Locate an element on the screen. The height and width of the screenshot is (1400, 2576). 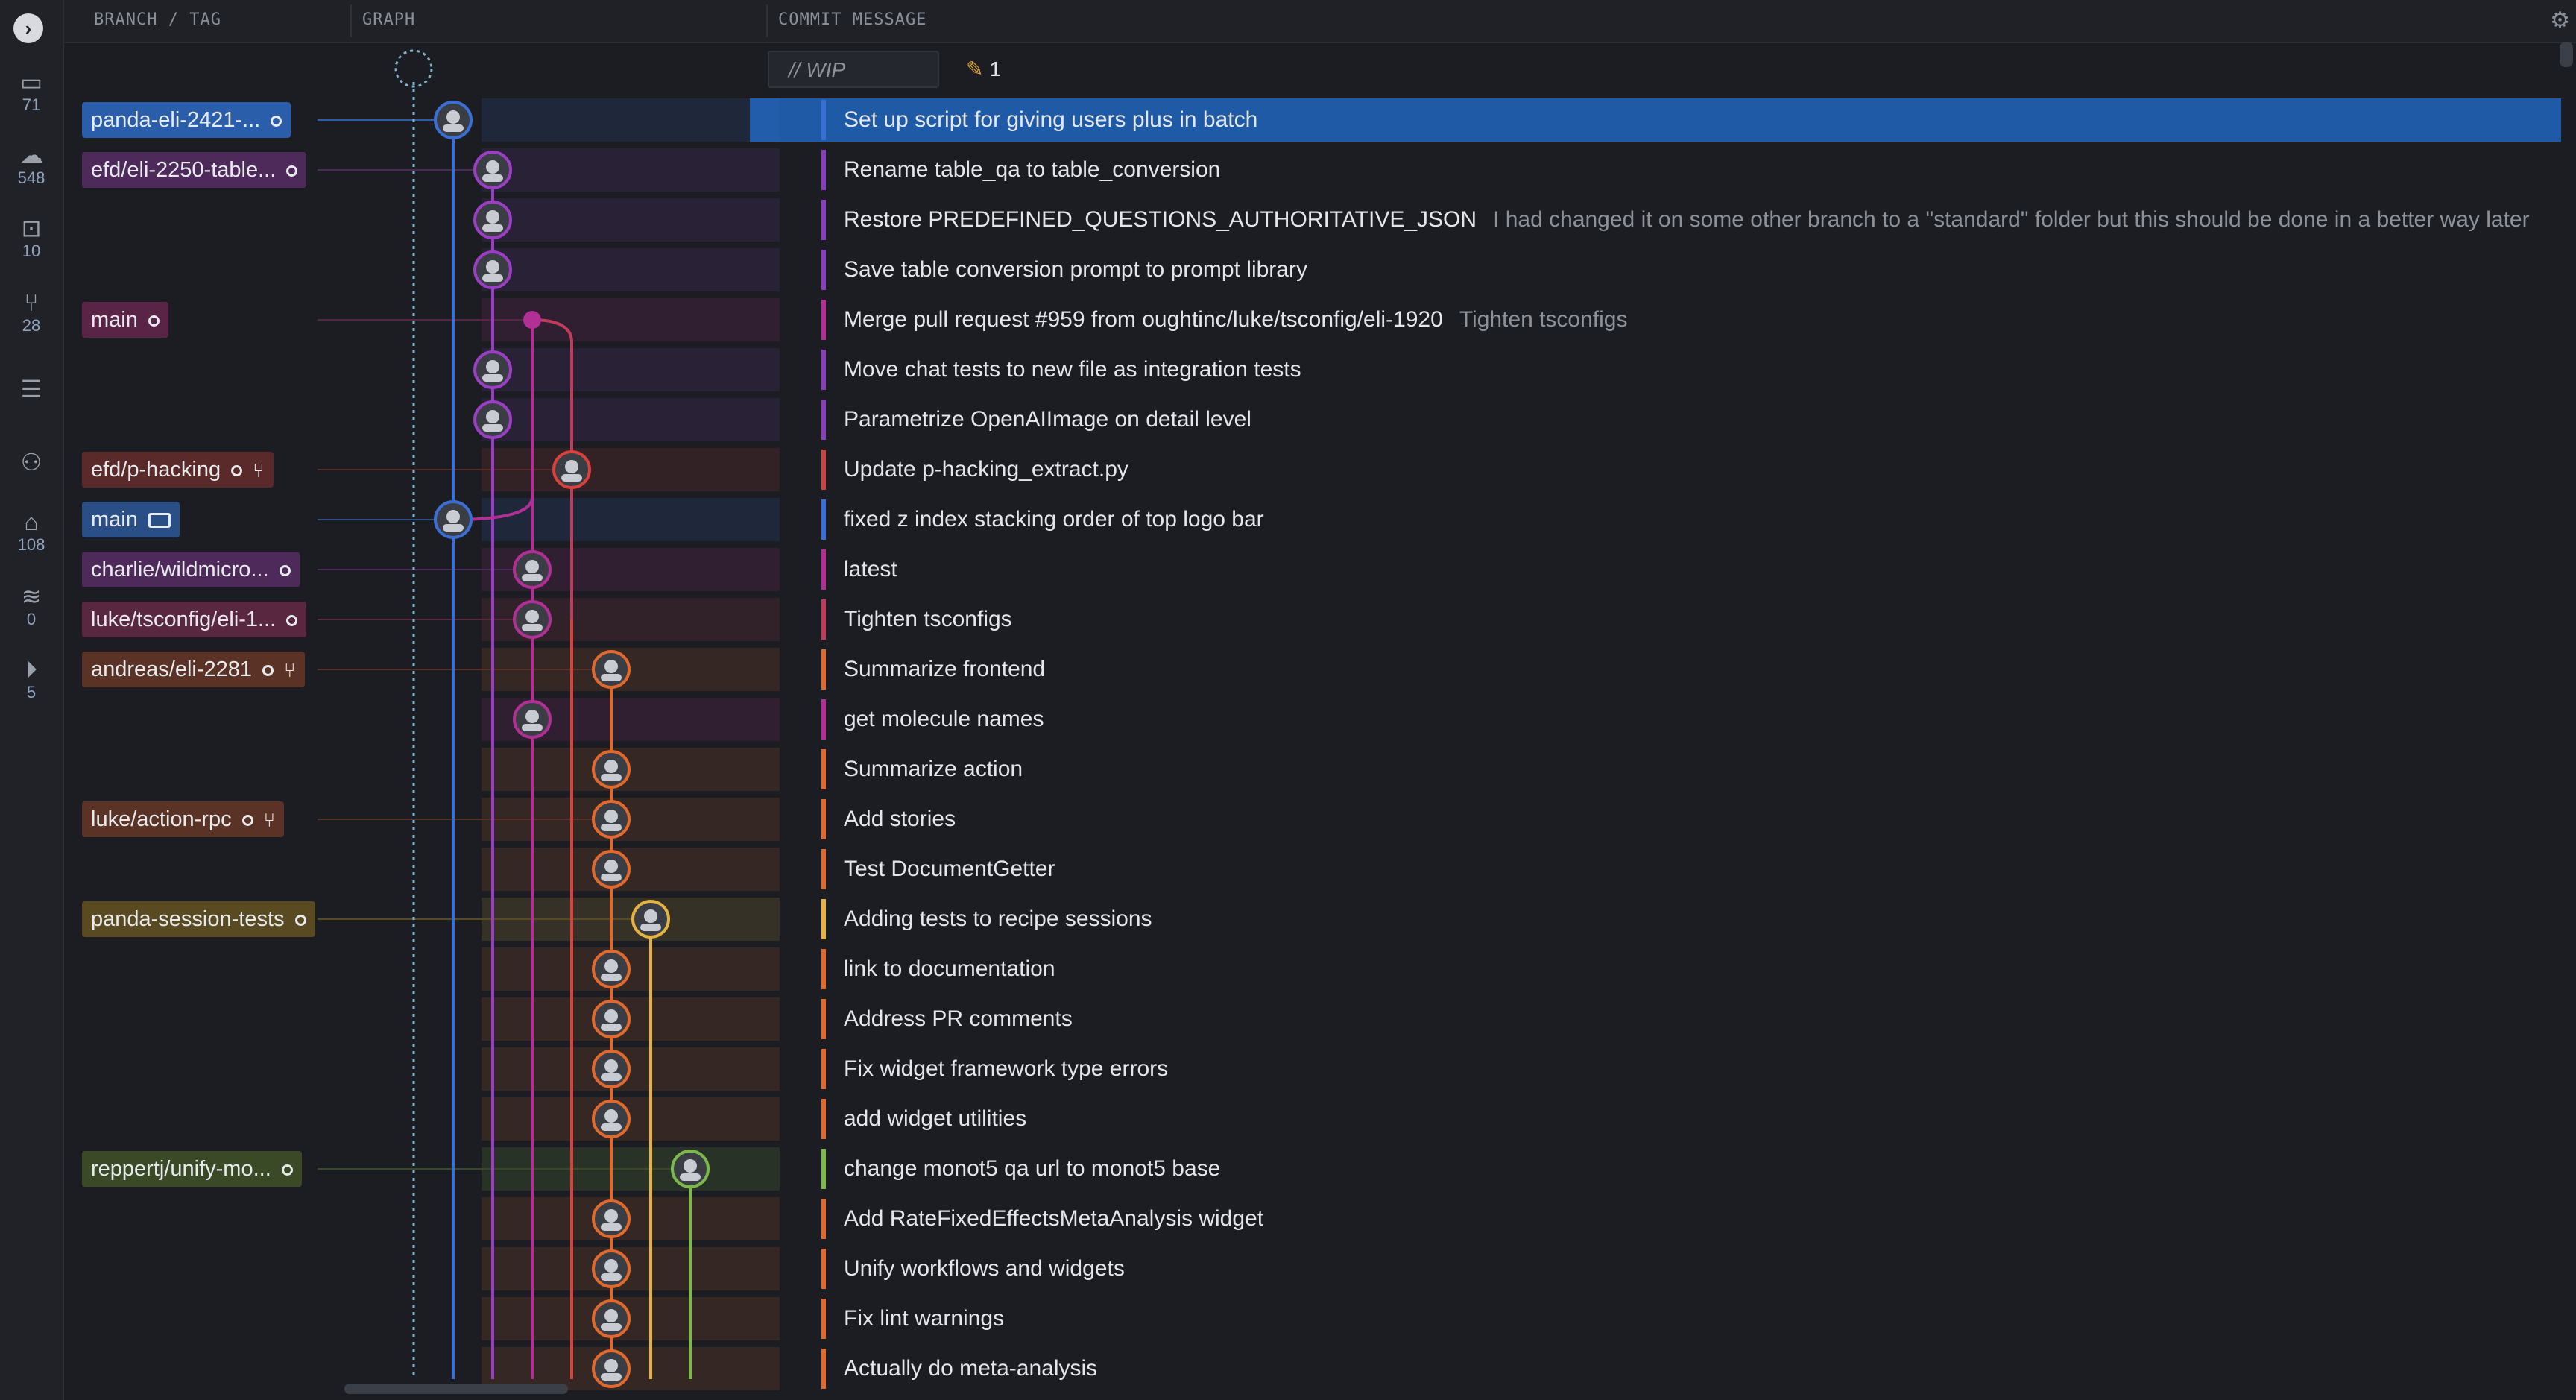
commit-graph is located at coordinates (552, 718).